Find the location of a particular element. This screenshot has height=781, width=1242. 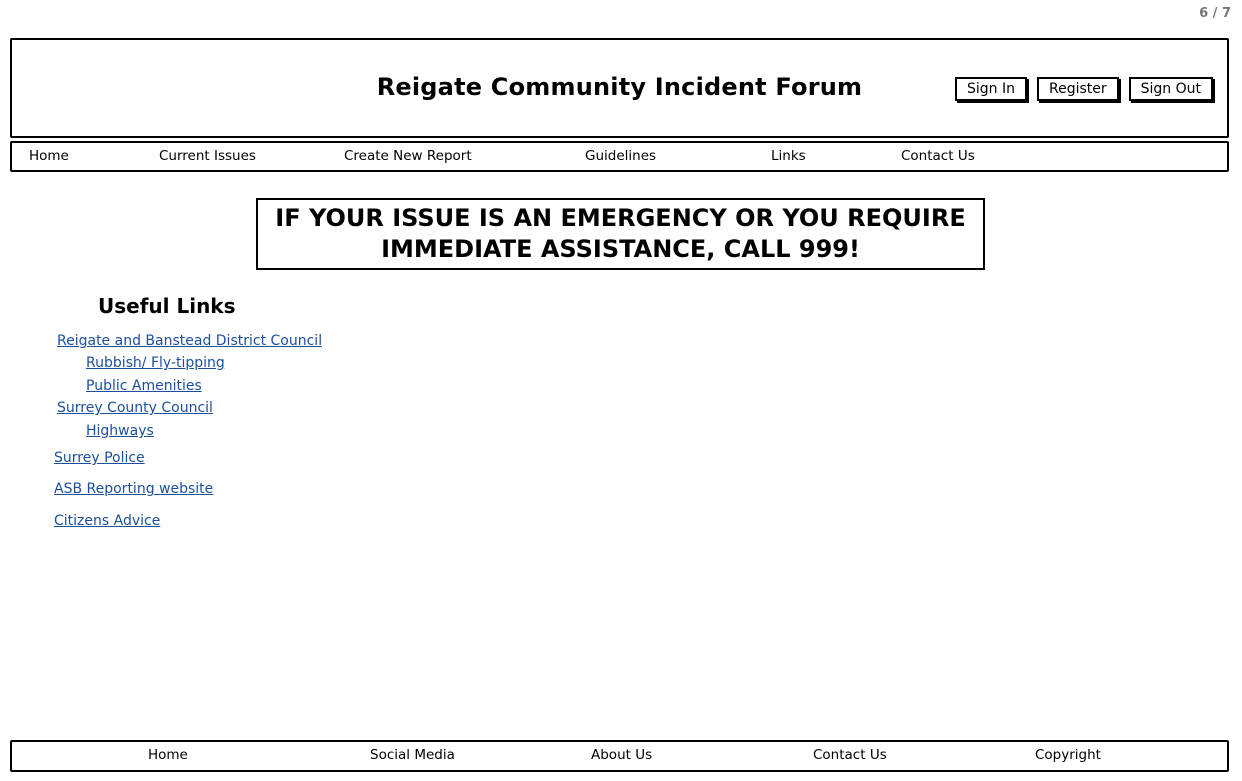

footer-item-about-us: About Us is located at coordinates (621, 755).